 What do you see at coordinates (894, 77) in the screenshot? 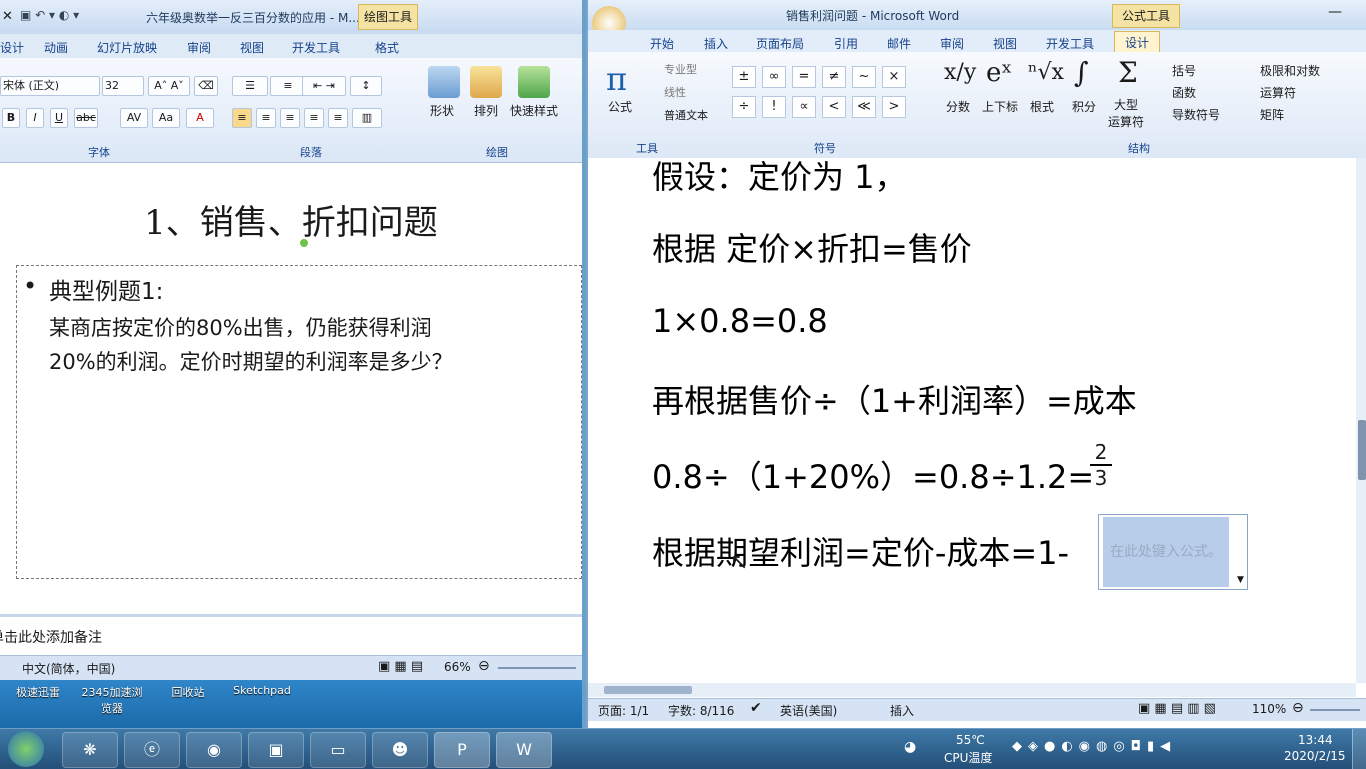
I see `symbol-times: ×` at bounding box center [894, 77].